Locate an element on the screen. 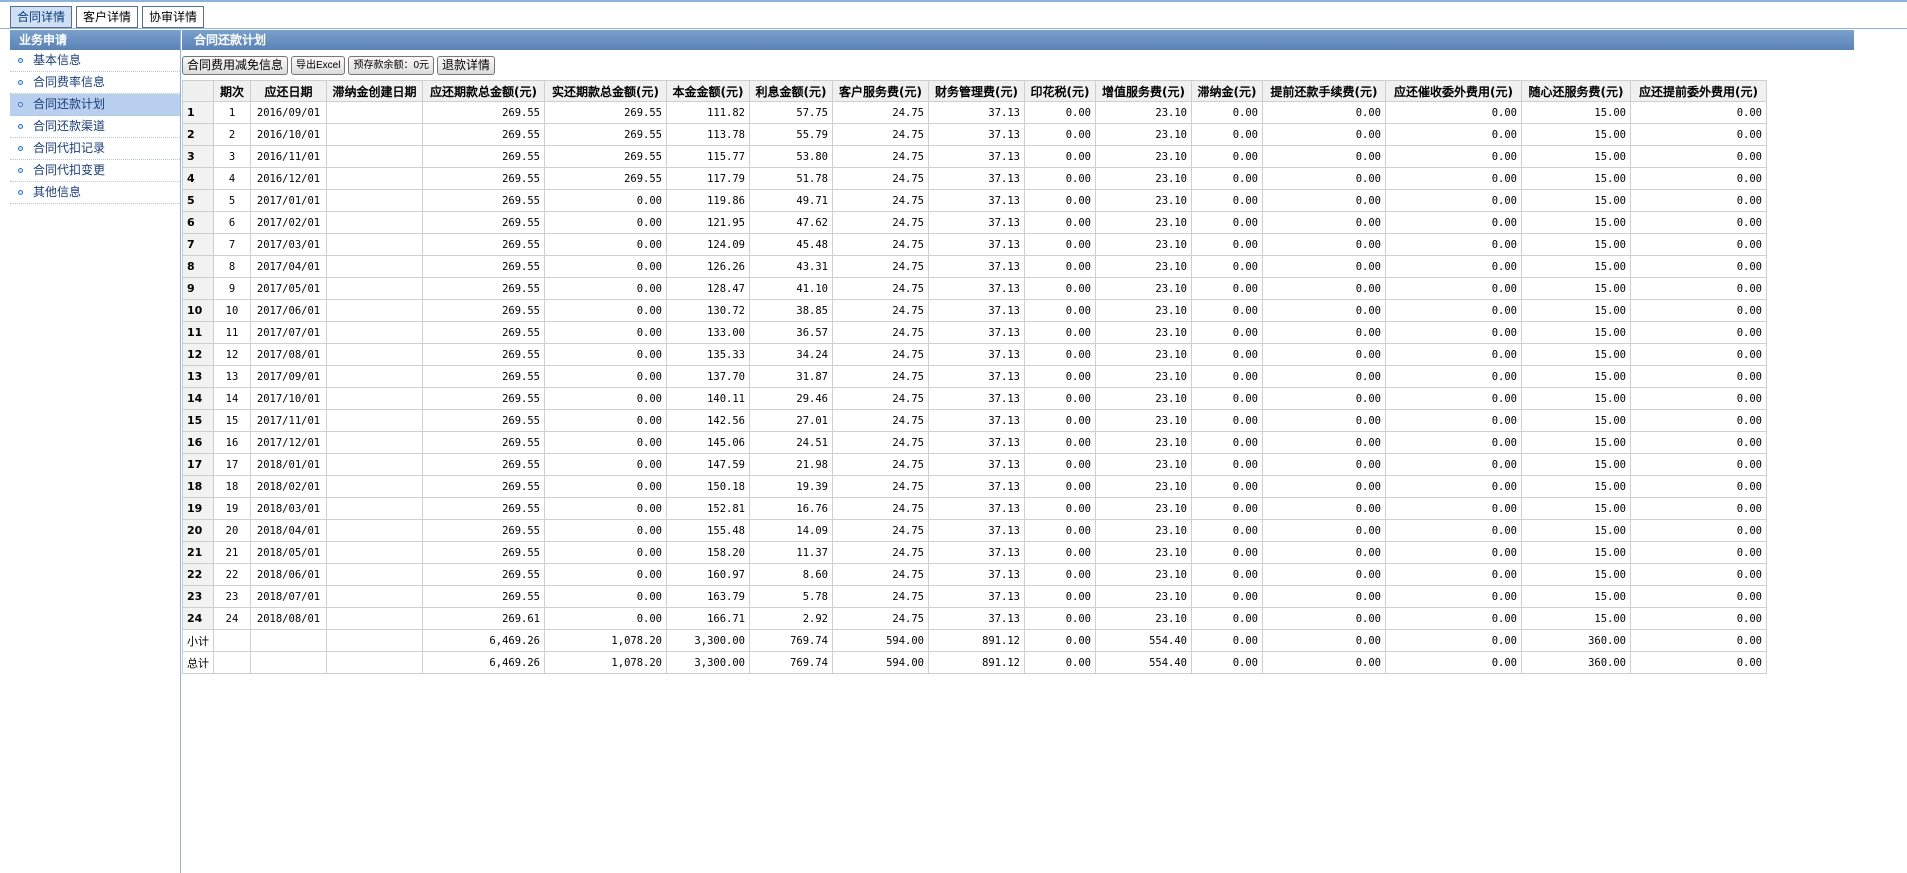  row-number: 19 is located at coordinates (198, 508).